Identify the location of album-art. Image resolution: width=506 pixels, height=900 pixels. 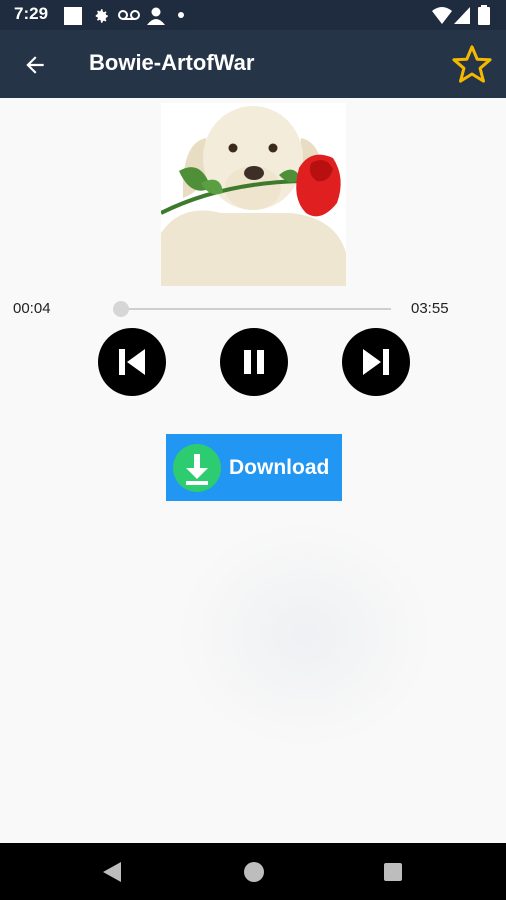
(253, 194).